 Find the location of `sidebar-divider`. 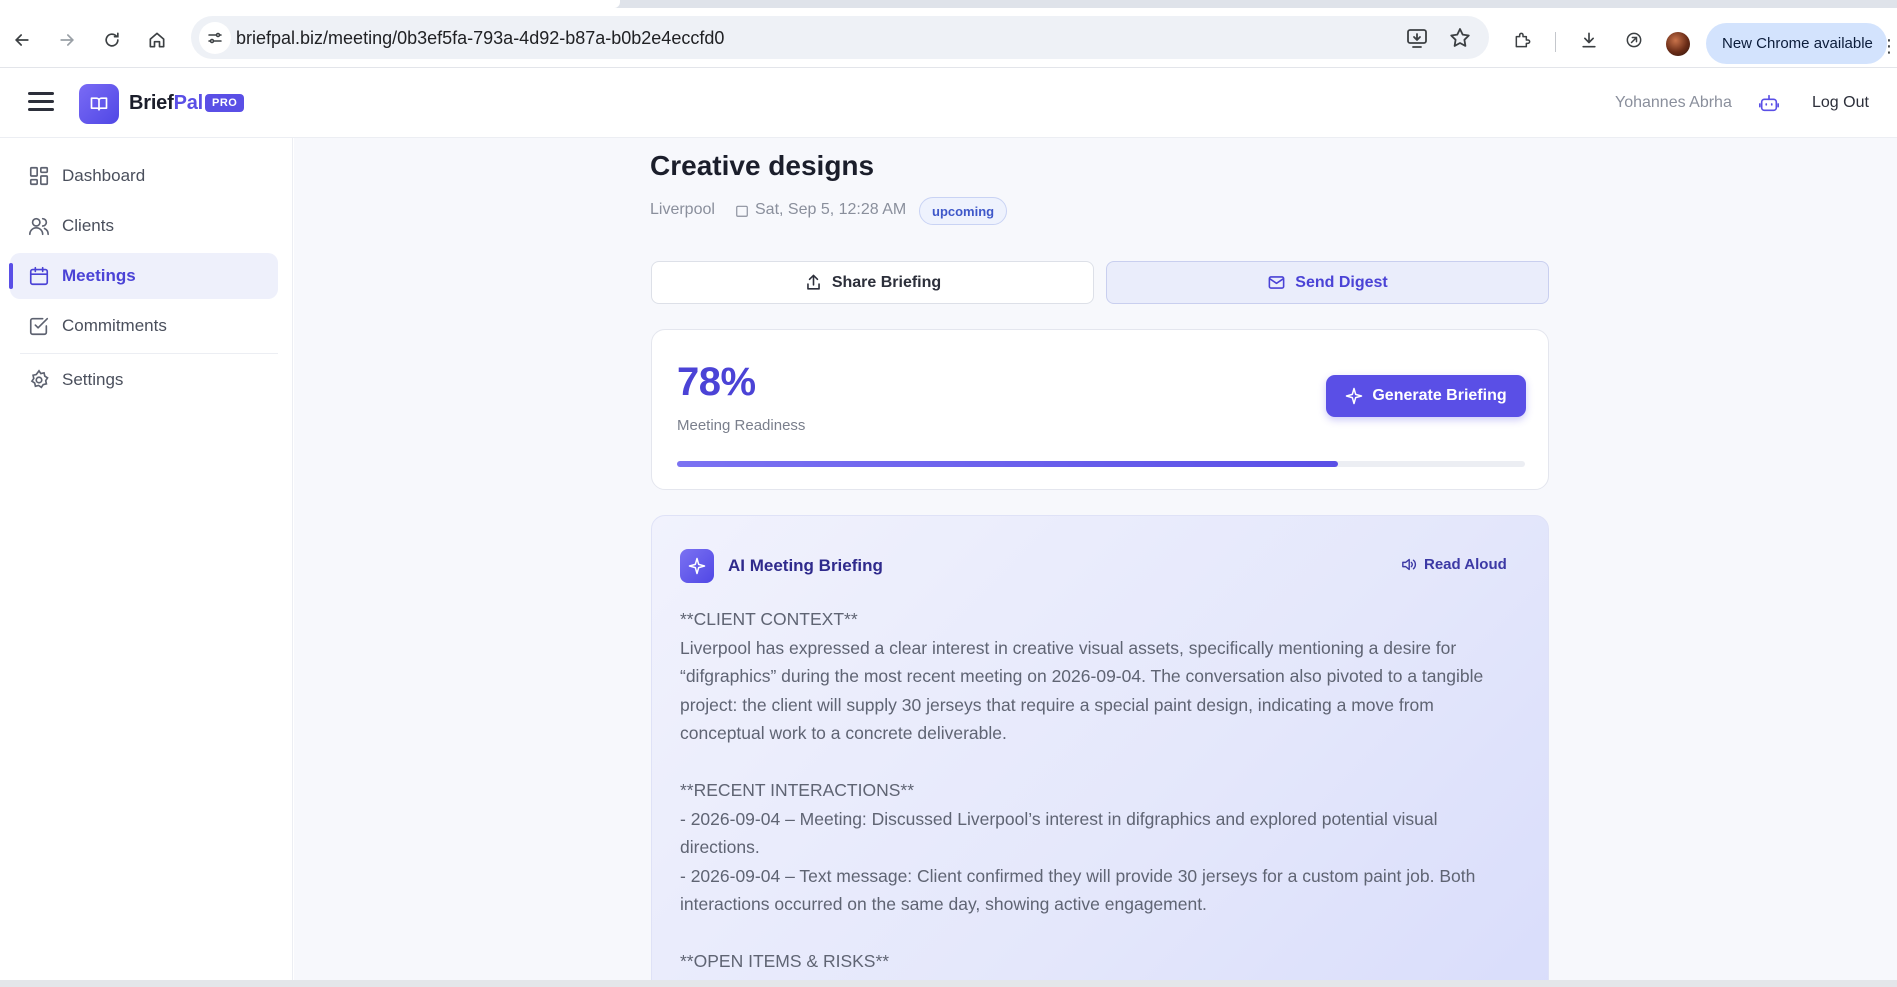

sidebar-divider is located at coordinates (149, 353).